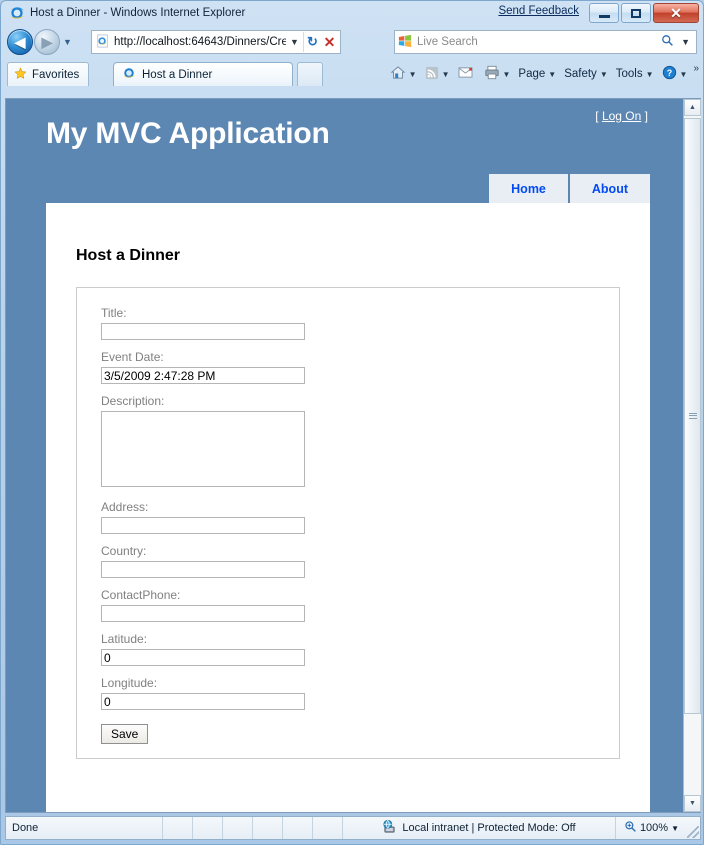 The height and width of the screenshot is (845, 704). Describe the element at coordinates (389, 828) in the screenshot. I see `local-intranet-icon` at that location.